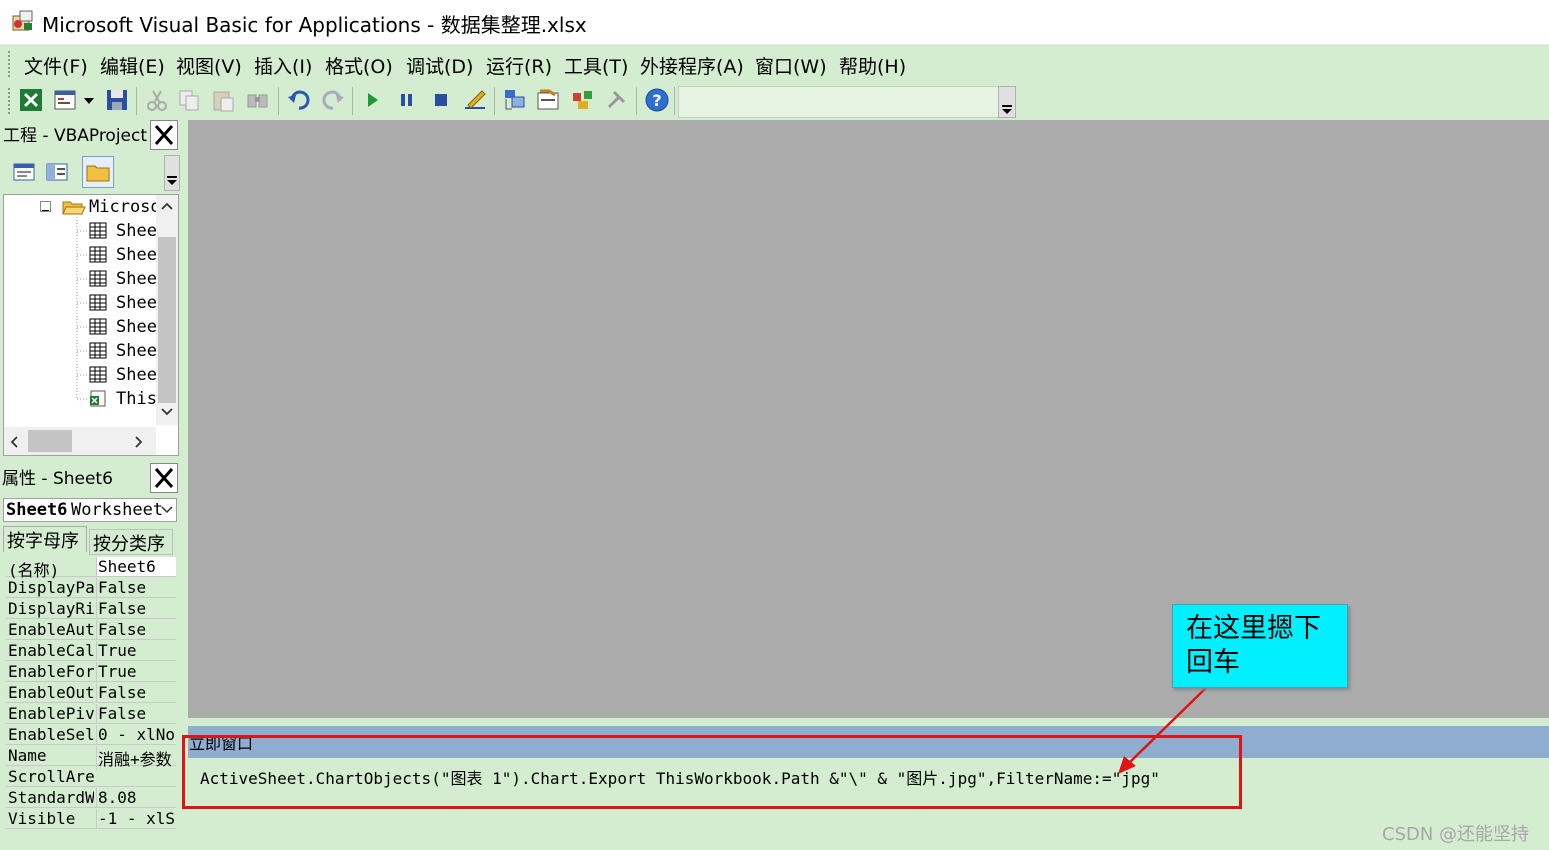  I want to click on property-name: EnableForm, so click(51, 671).